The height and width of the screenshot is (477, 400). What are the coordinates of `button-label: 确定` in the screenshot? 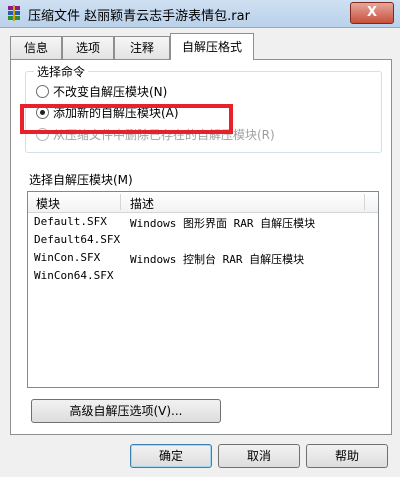 It's located at (170, 456).